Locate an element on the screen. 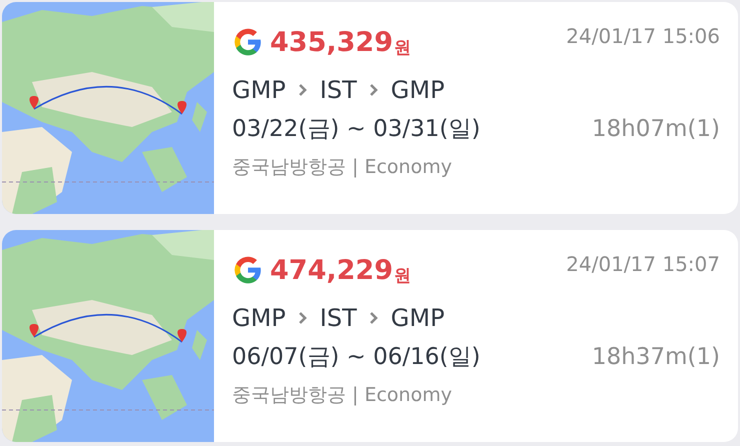 Image resolution: width=740 pixels, height=446 pixels. travel-dates: 06/07(금) ~ 06/16(일) is located at coordinates (356, 357).